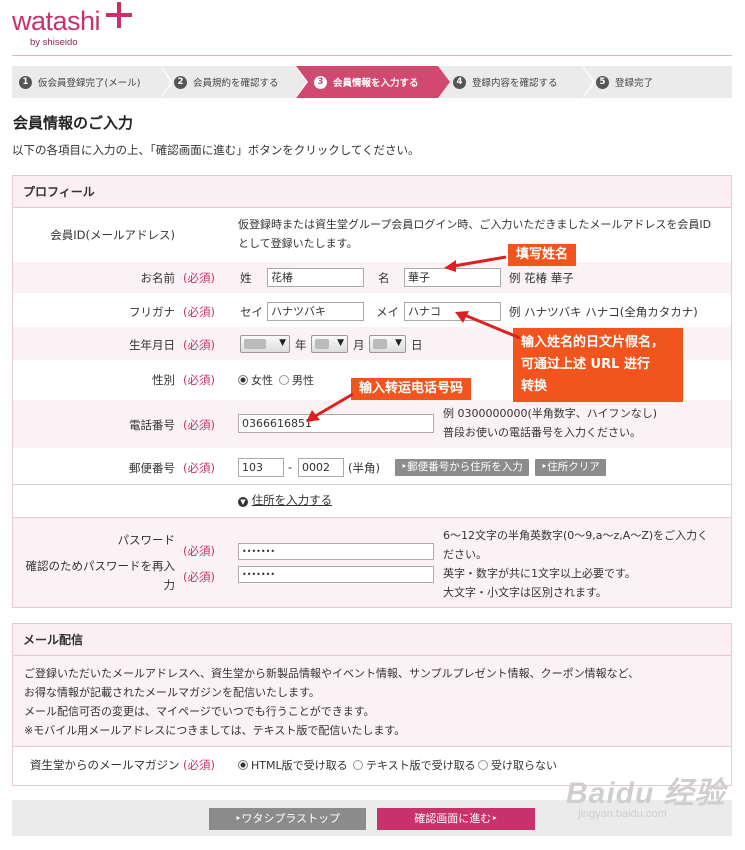  I want to click on gender-male-option: 男性, so click(296, 380).